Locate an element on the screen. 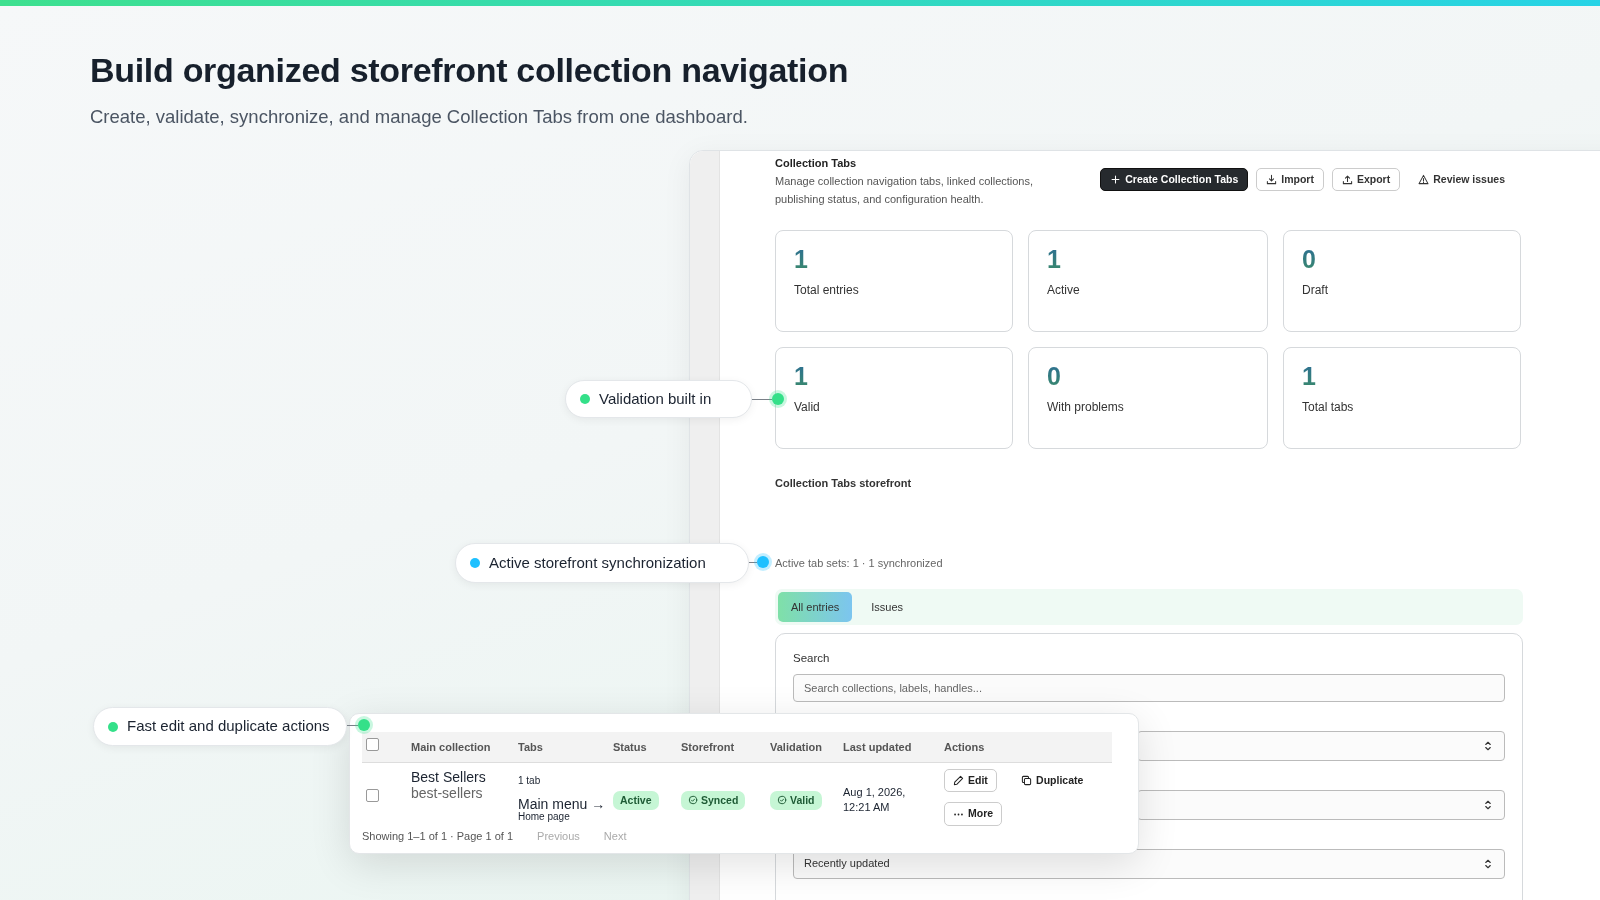  menu-name: Main menu → is located at coordinates (561, 803).